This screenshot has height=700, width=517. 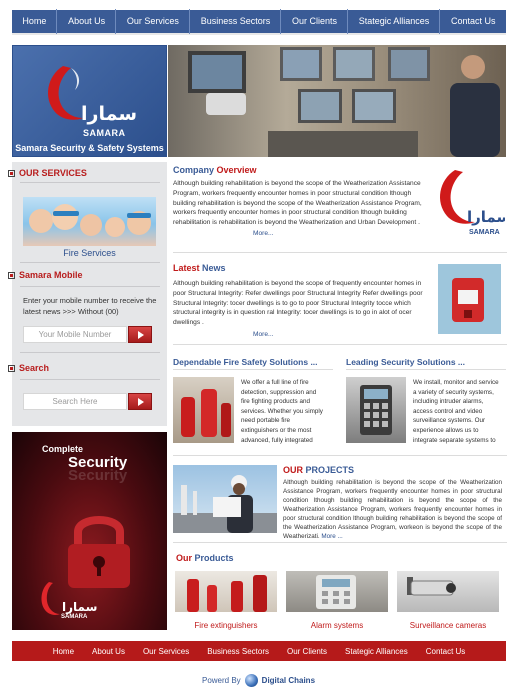 I want to click on fire-alarm-icon, so click(x=468, y=300).